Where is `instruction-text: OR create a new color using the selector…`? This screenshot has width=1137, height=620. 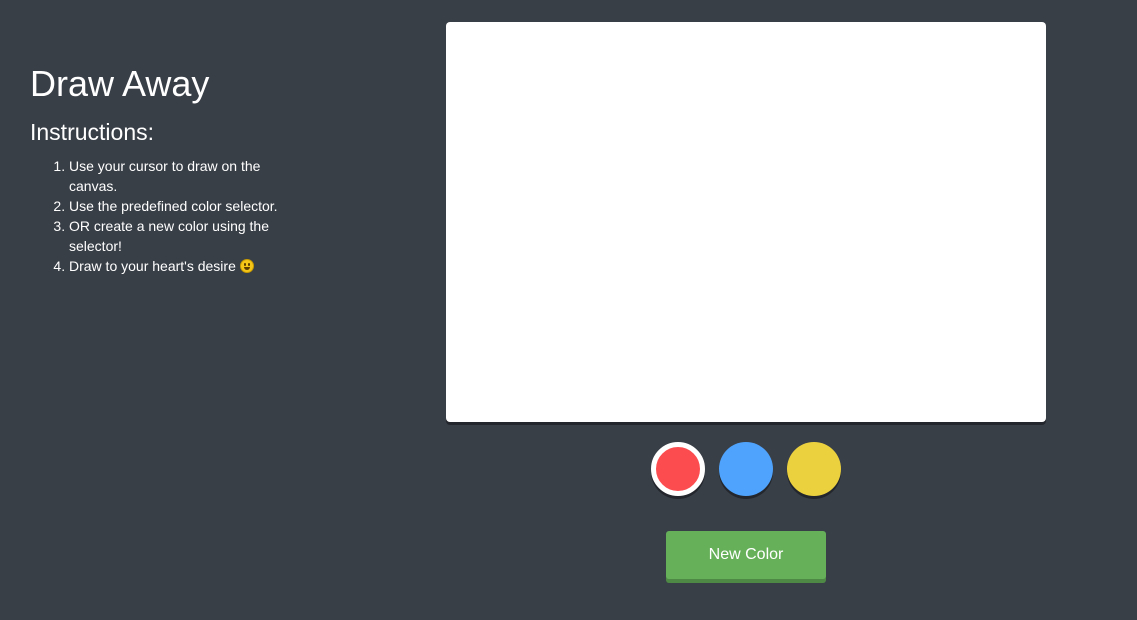 instruction-text: OR create a new color using the selector… is located at coordinates (169, 236).